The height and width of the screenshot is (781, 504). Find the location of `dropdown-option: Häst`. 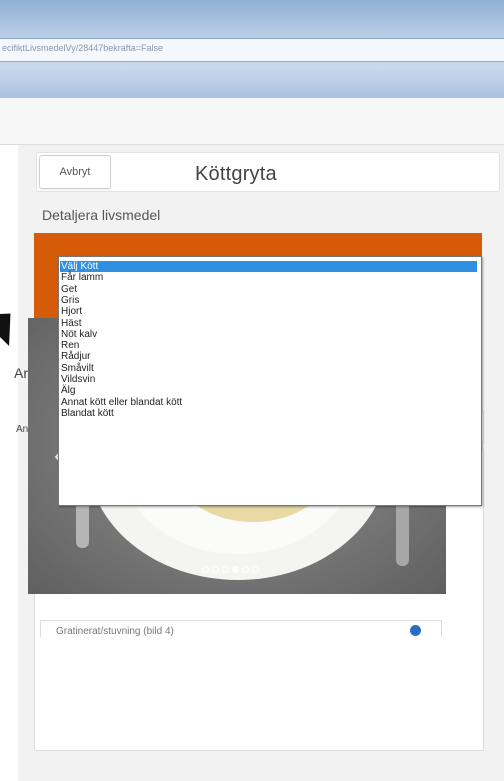

dropdown-option: Häst is located at coordinates (71, 323).